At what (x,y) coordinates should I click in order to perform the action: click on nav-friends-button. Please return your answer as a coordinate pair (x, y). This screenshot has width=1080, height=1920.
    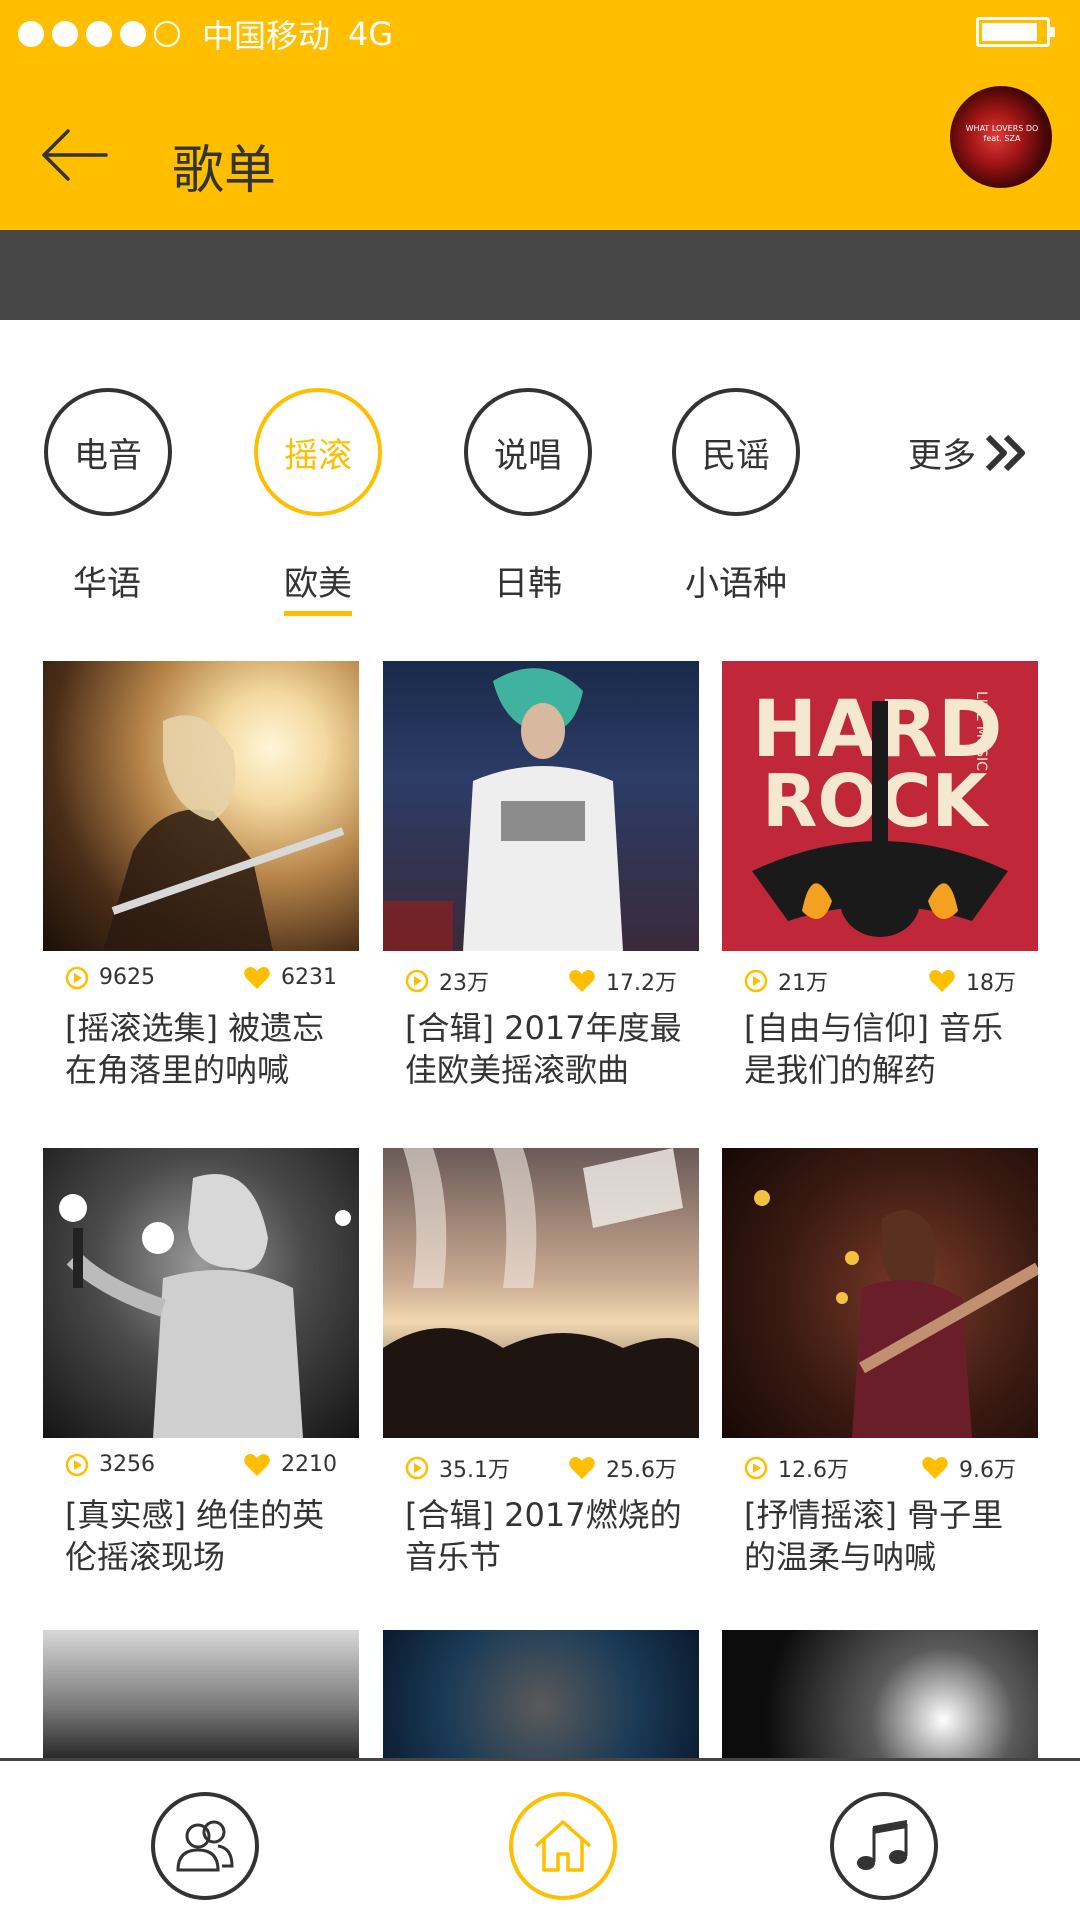
    Looking at the image, I should click on (205, 1846).